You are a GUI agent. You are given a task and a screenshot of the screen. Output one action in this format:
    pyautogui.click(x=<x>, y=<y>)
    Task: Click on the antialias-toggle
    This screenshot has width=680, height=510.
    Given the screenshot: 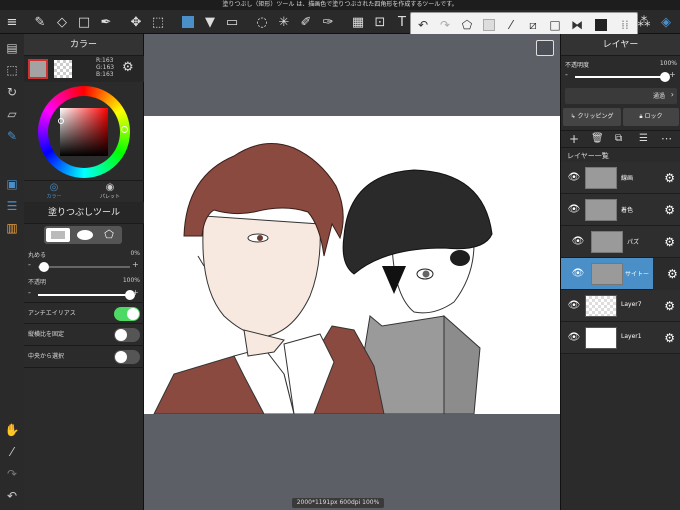 What is the action you would take?
    pyautogui.click(x=127, y=314)
    